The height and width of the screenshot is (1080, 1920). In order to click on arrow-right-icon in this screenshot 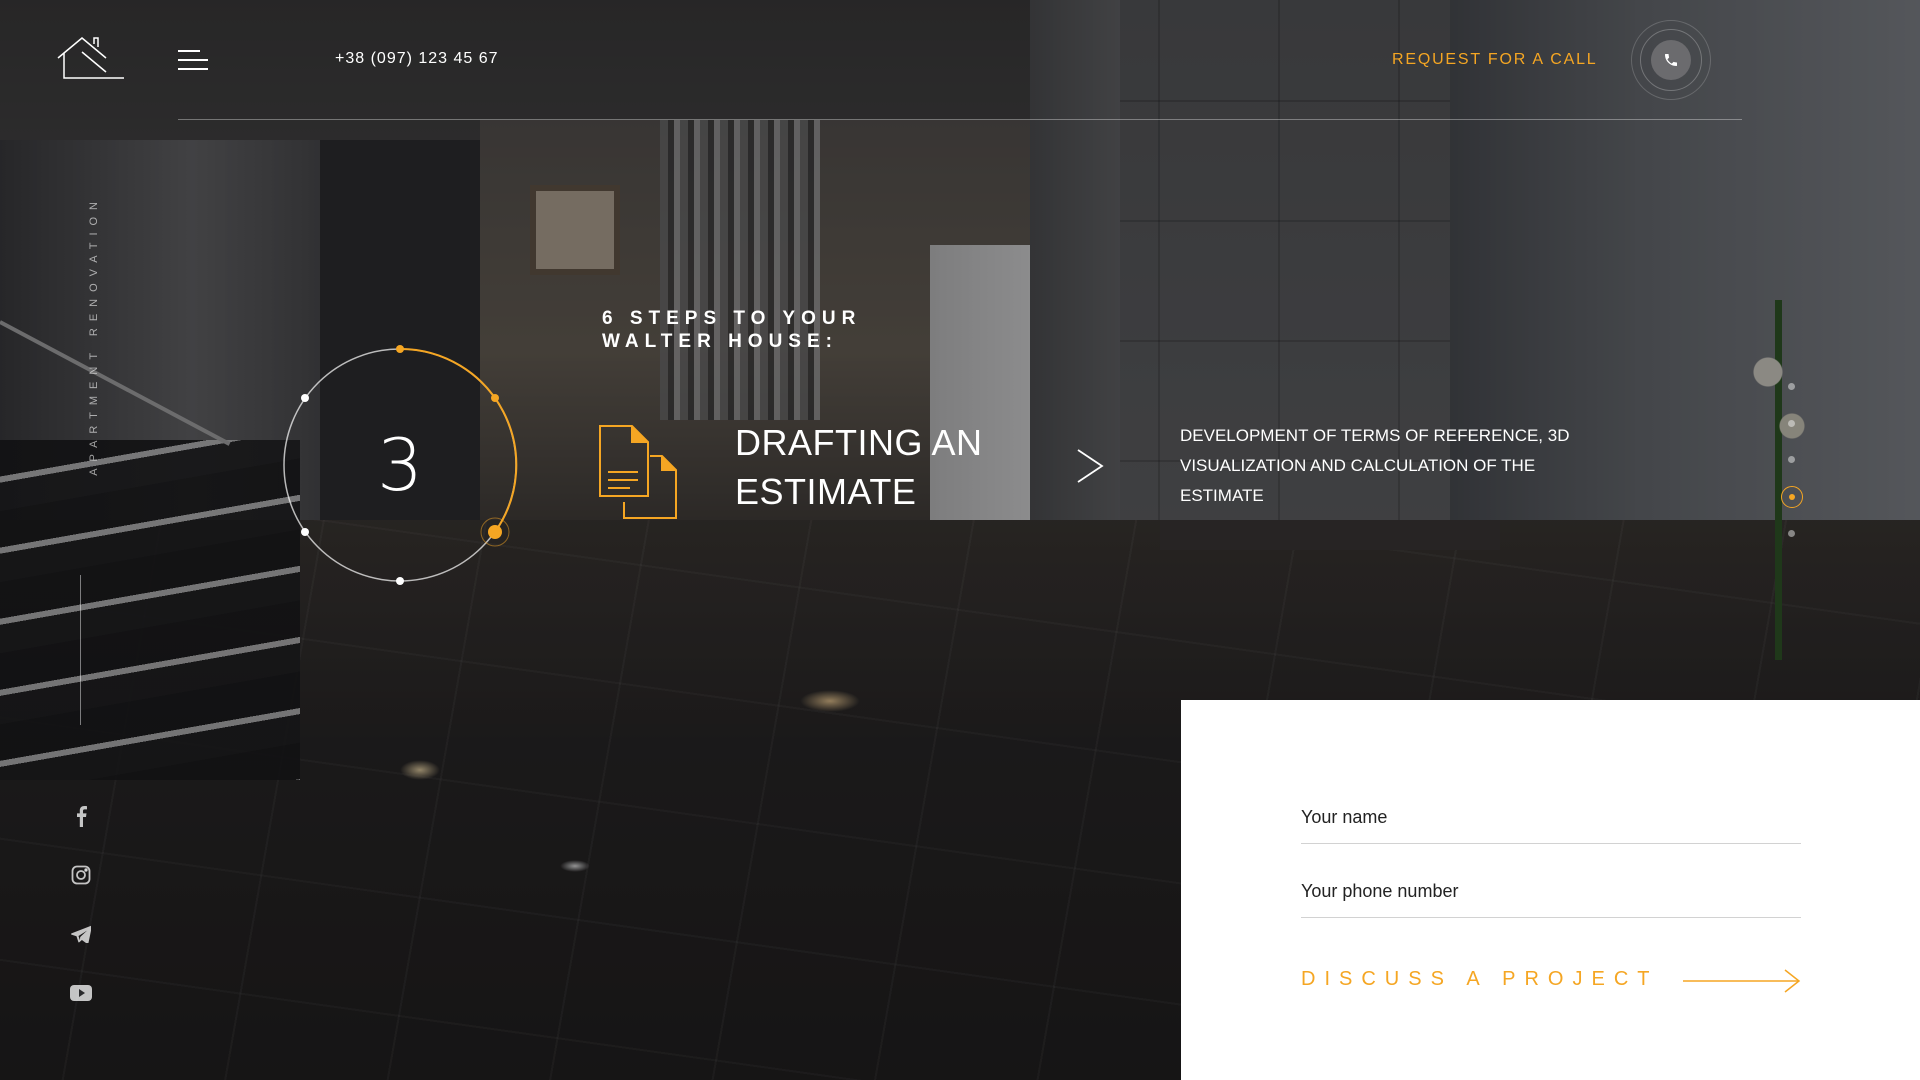, I will do `click(1742, 981)`.